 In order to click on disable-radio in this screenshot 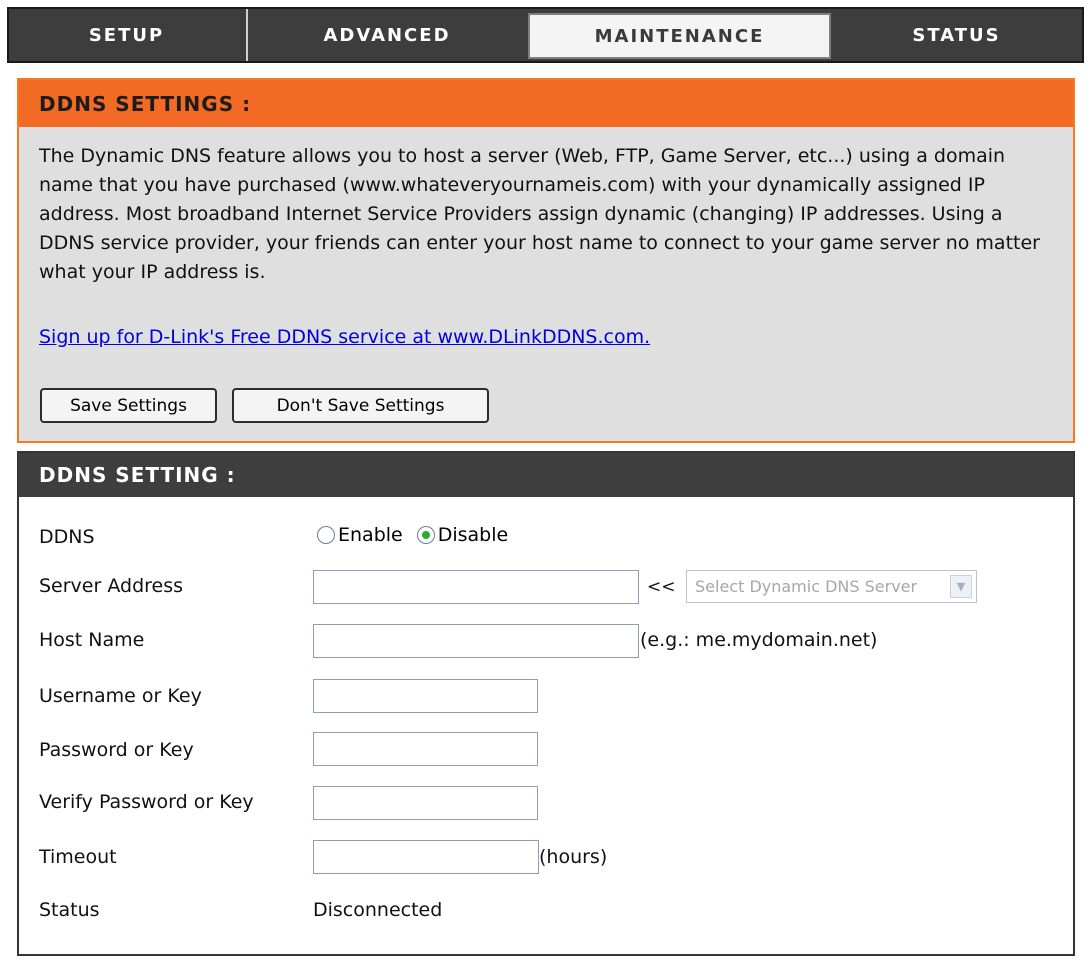, I will do `click(425, 535)`.